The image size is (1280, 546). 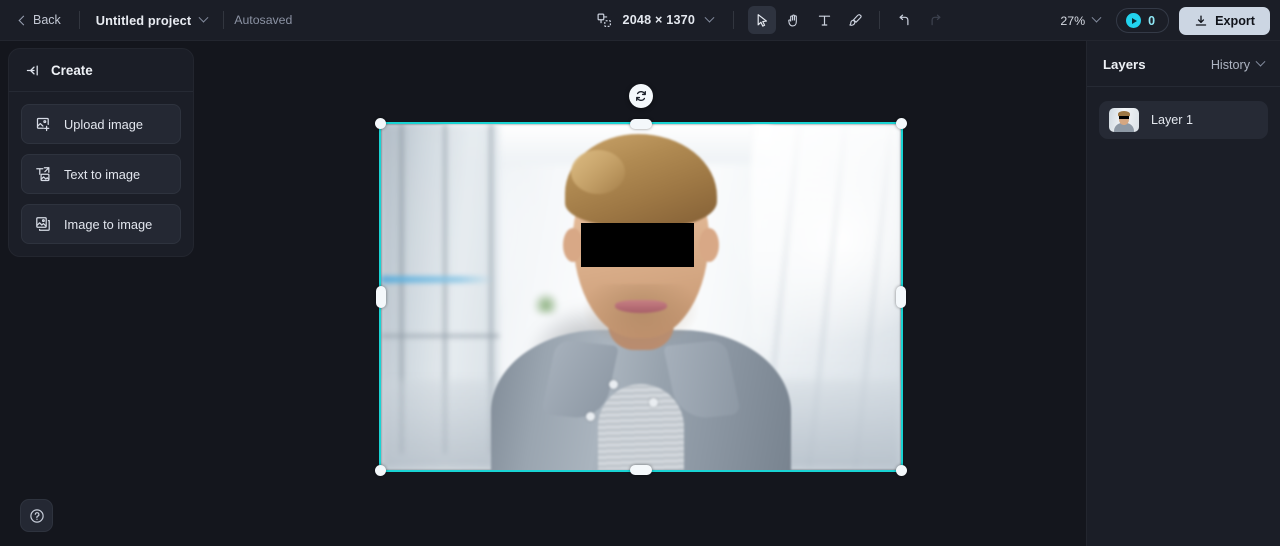 What do you see at coordinates (43, 224) in the screenshot?
I see `image-to-image-icon` at bounding box center [43, 224].